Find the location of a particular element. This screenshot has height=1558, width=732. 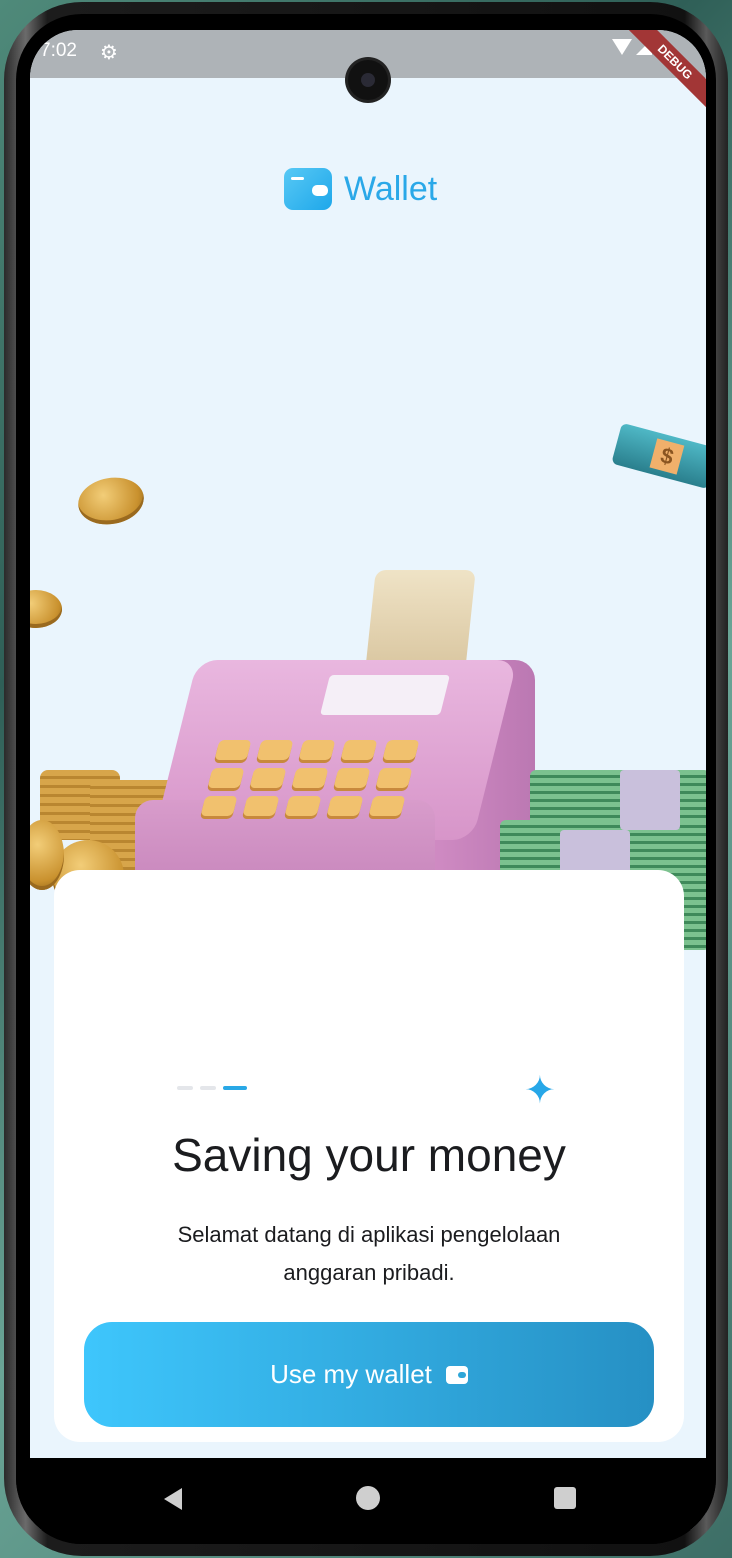

home-icon is located at coordinates (368, 1498).